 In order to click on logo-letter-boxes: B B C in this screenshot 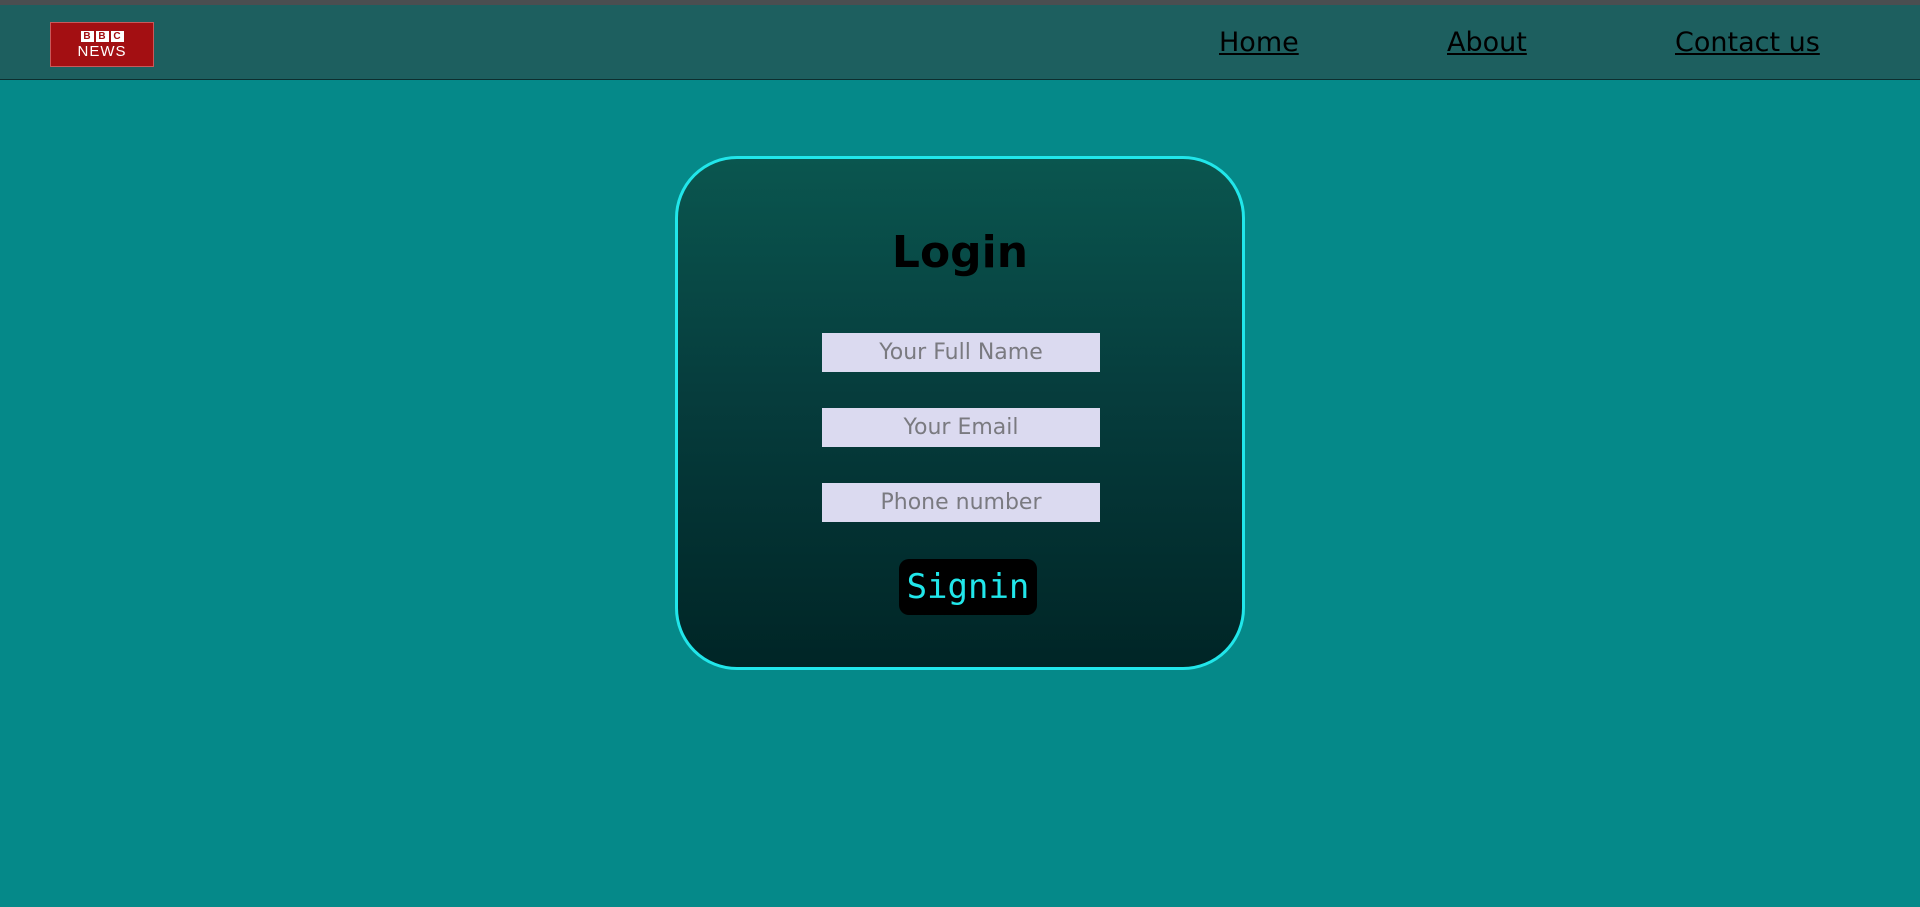, I will do `click(102, 36)`.